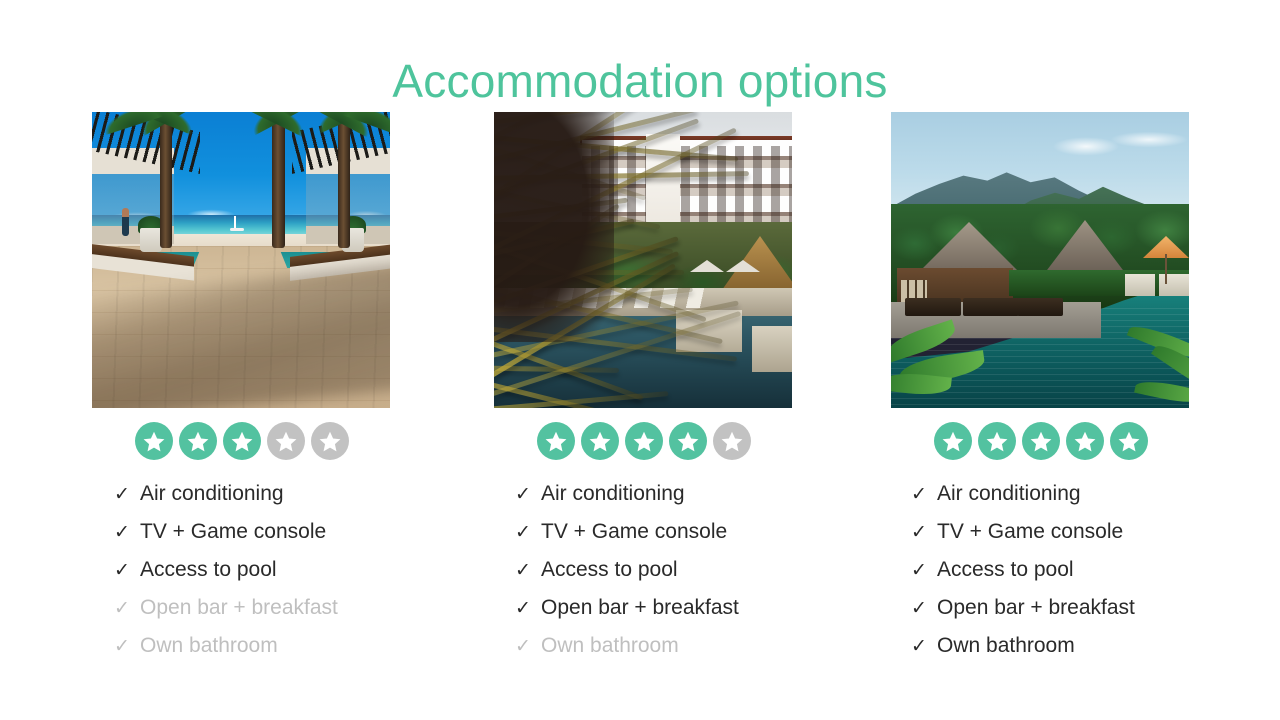 The width and height of the screenshot is (1280, 720). I want to click on tropical-bungalow-pool-photo, so click(1040, 260).